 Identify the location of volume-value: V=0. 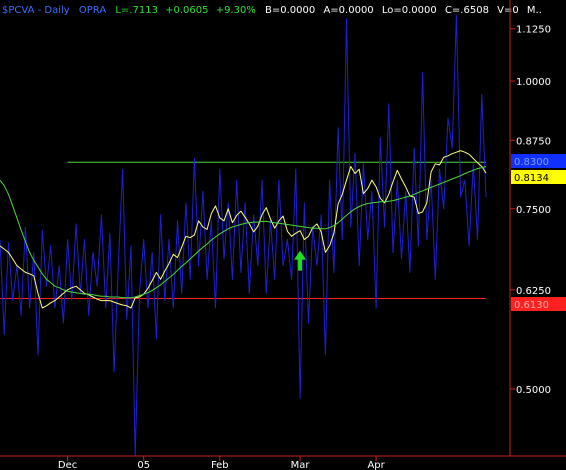
(508, 10).